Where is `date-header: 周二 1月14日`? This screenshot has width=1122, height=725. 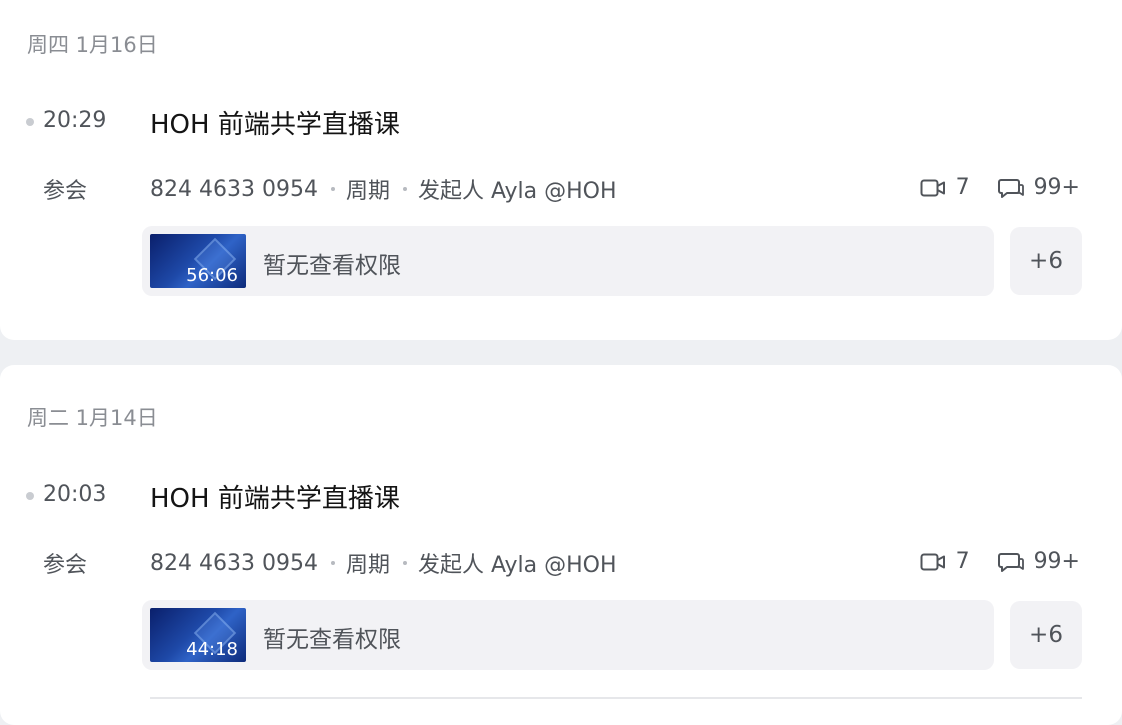
date-header: 周二 1月14日 is located at coordinates (92, 418).